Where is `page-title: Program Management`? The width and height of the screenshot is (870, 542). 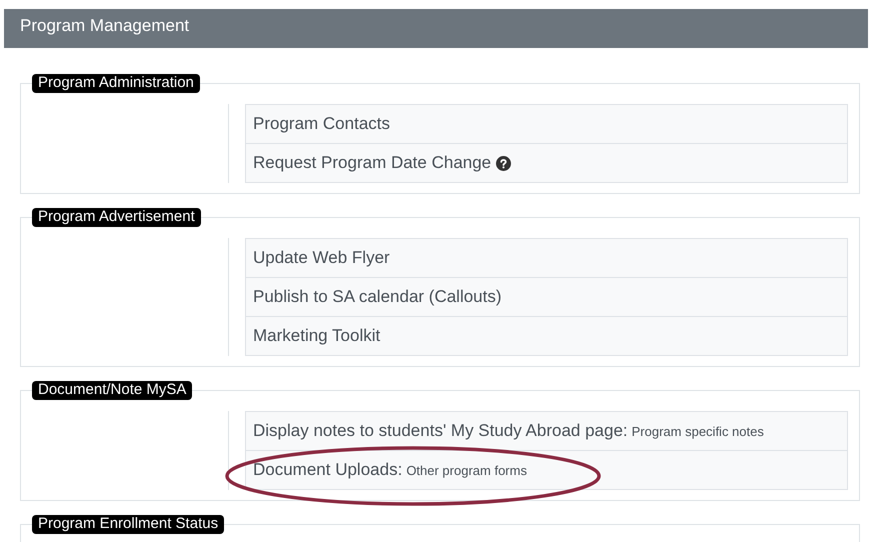 page-title: Program Management is located at coordinates (105, 26).